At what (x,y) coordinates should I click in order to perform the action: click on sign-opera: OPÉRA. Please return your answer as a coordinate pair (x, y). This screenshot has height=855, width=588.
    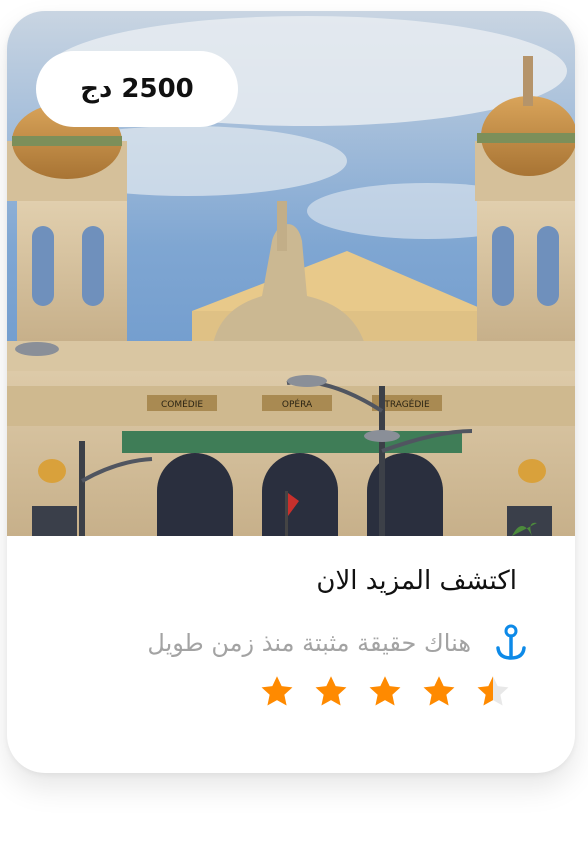
    Looking at the image, I should click on (297, 404).